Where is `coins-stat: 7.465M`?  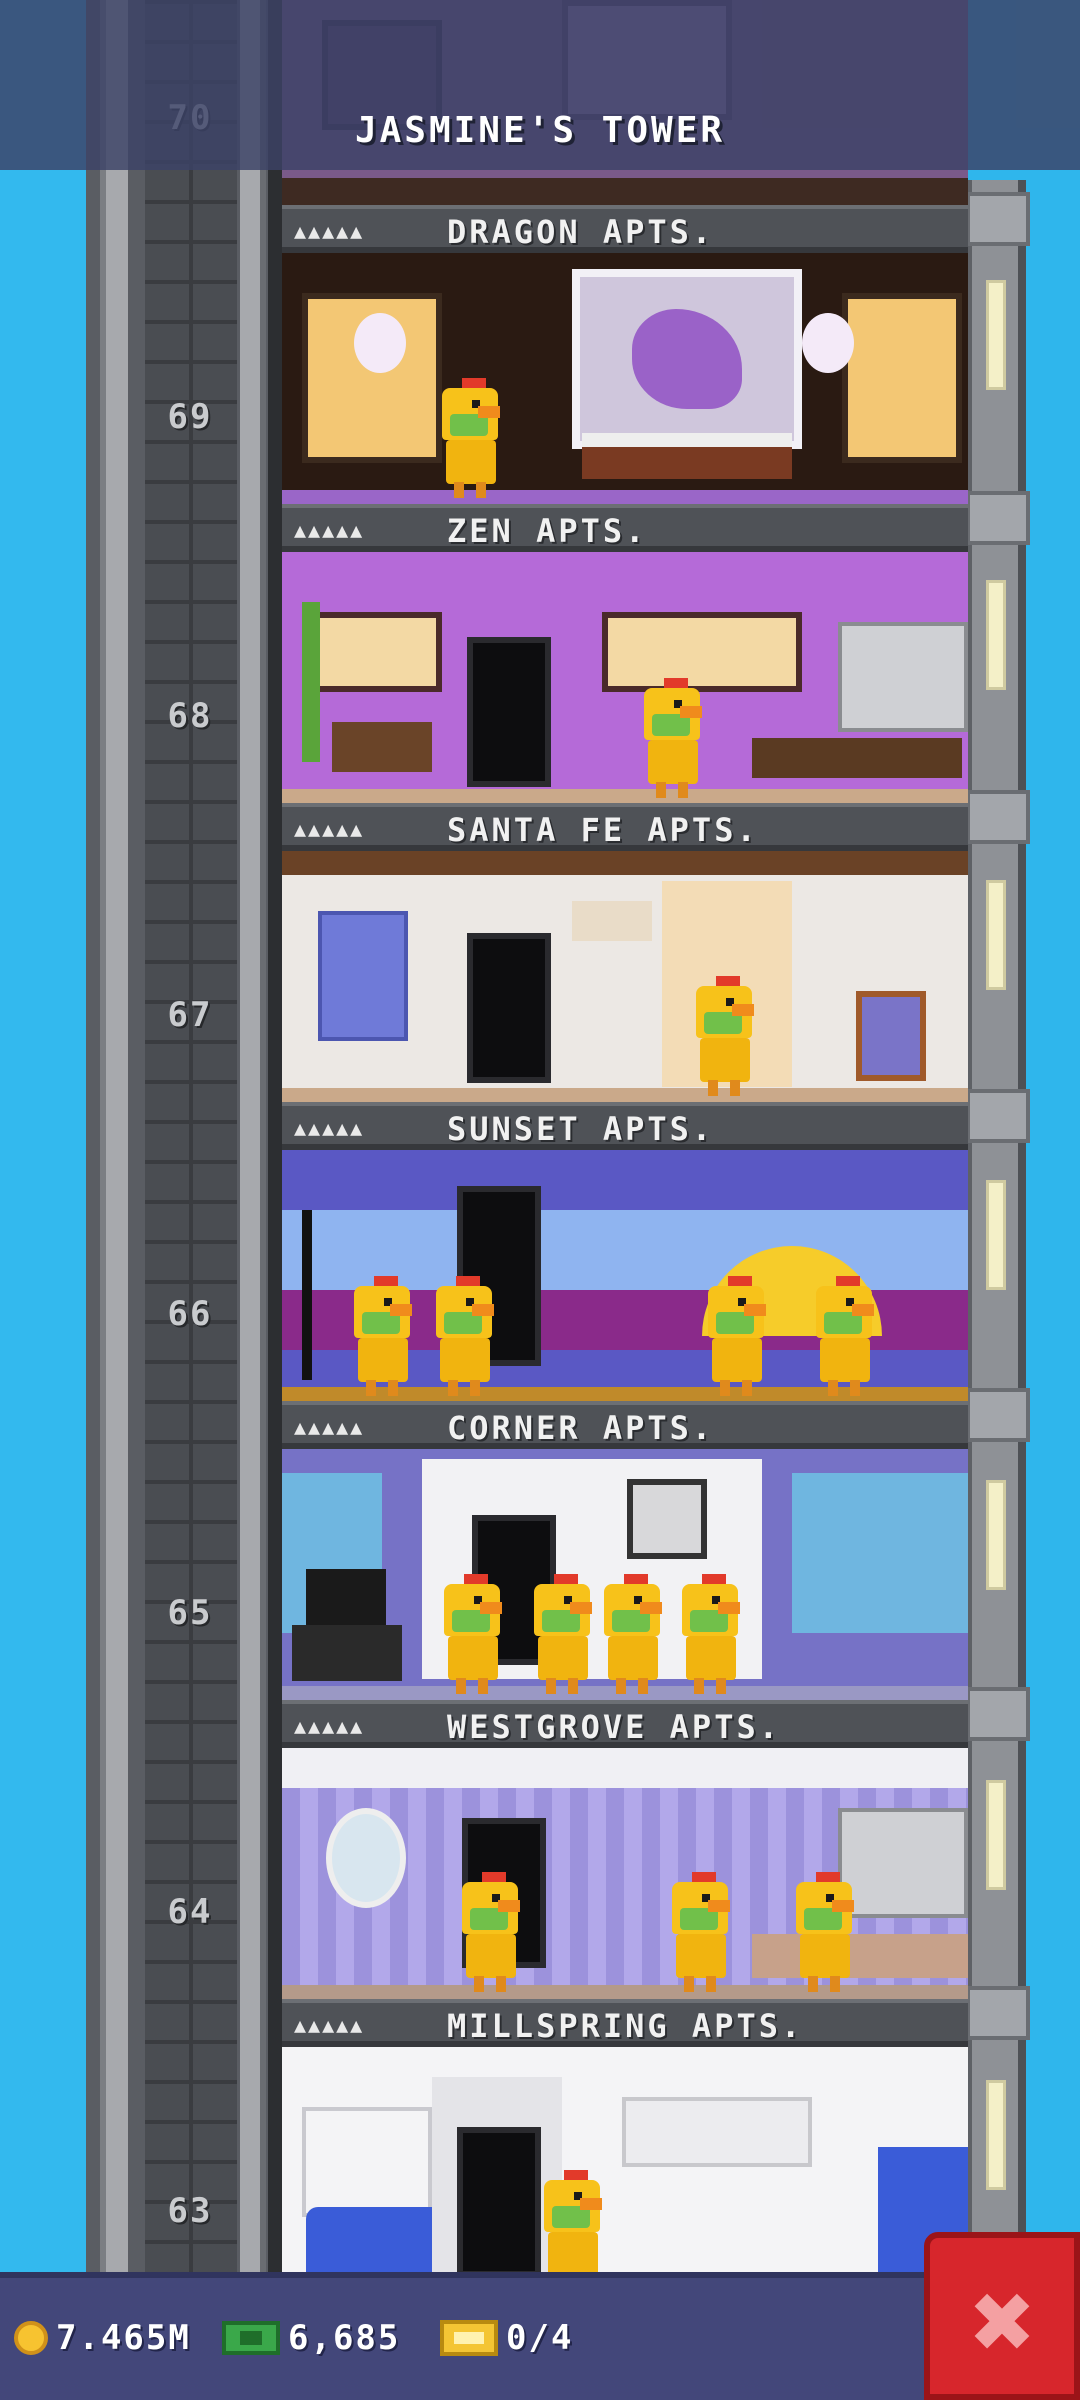 coins-stat: 7.465M is located at coordinates (102, 2338).